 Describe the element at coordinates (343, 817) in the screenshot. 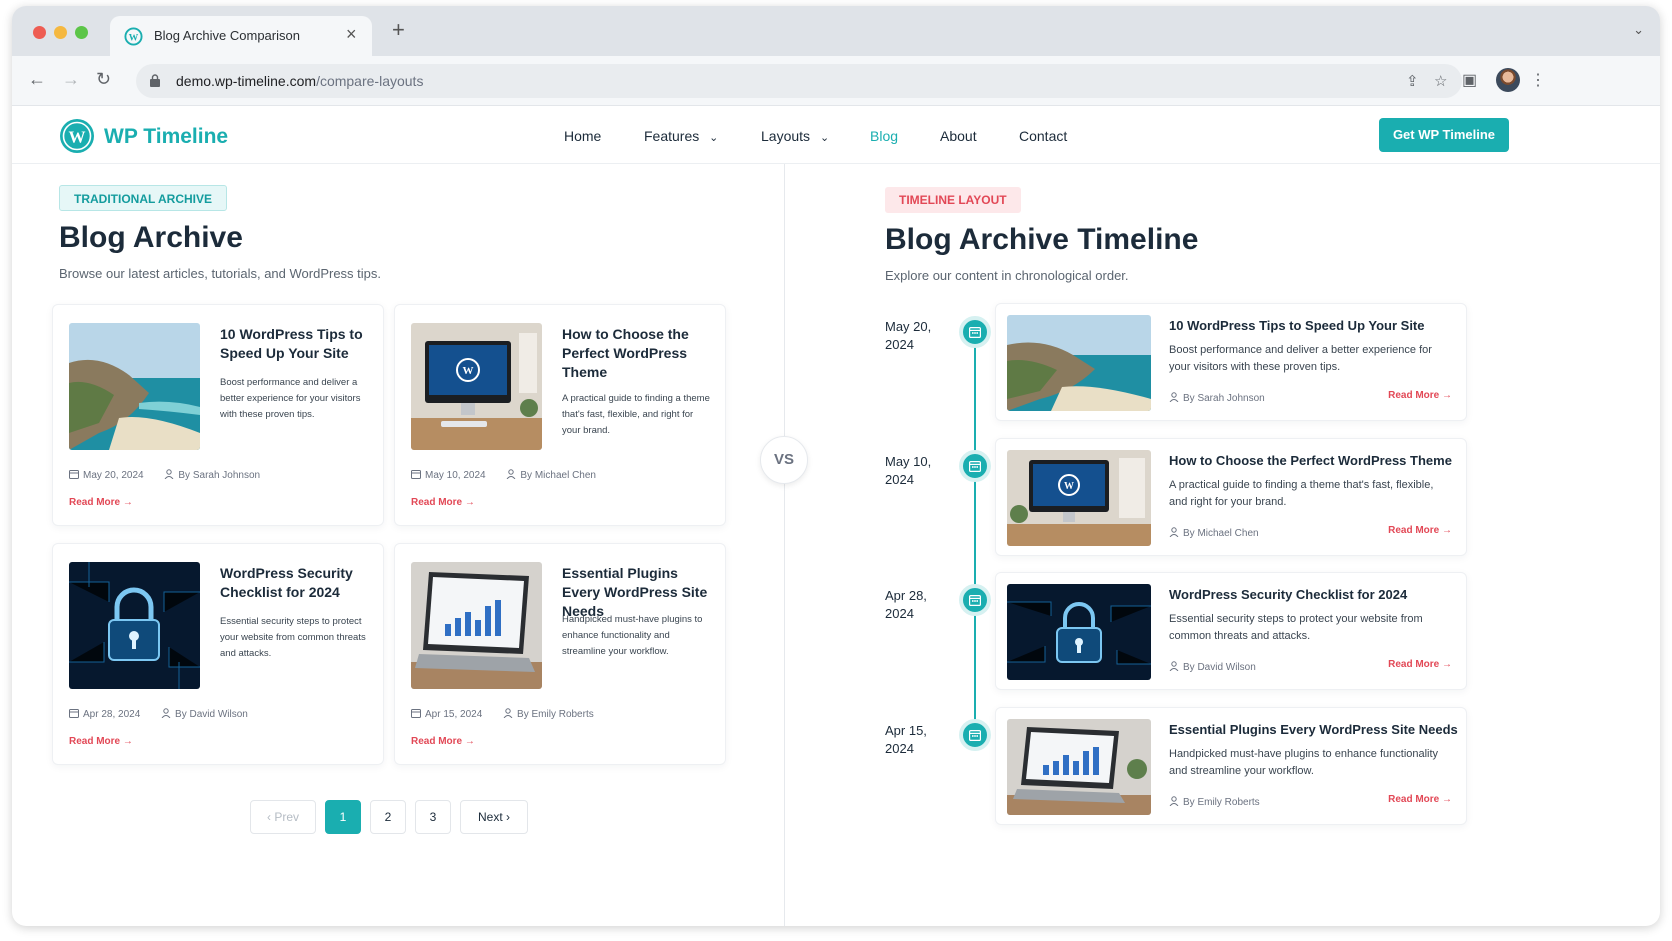

I see `page-1-button: 1` at that location.